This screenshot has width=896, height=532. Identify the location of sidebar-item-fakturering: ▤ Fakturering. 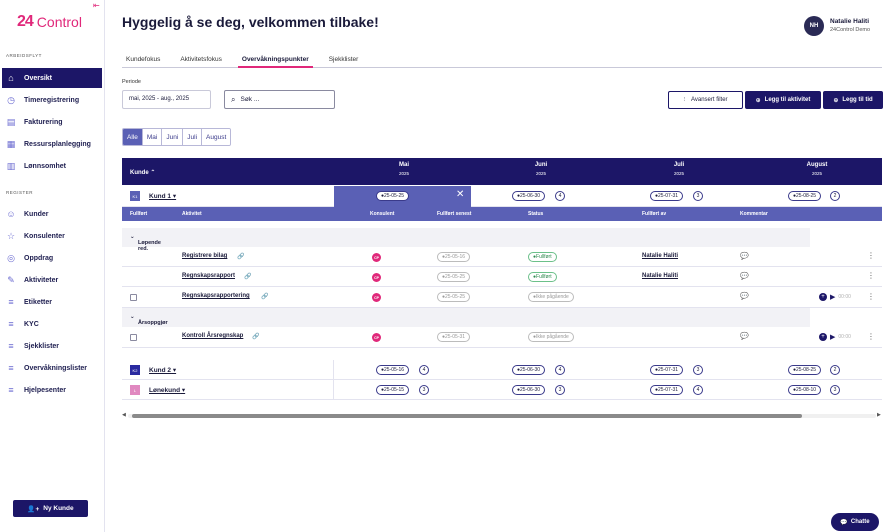
(52, 122).